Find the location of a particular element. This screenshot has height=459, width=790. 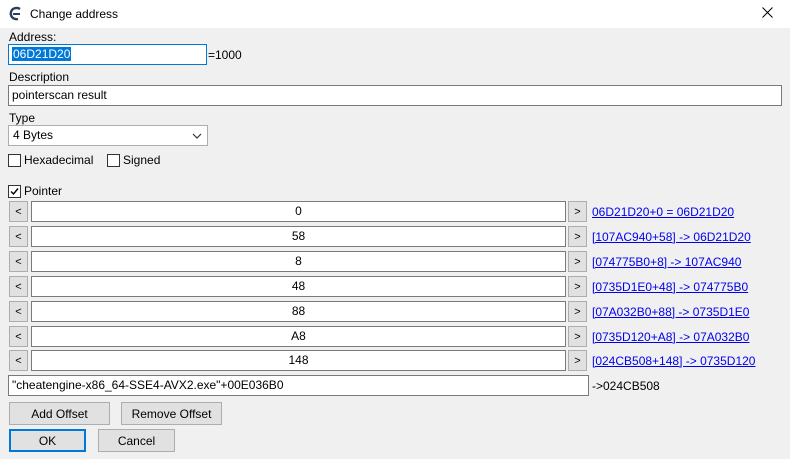

address-result: =1000 is located at coordinates (225, 55).